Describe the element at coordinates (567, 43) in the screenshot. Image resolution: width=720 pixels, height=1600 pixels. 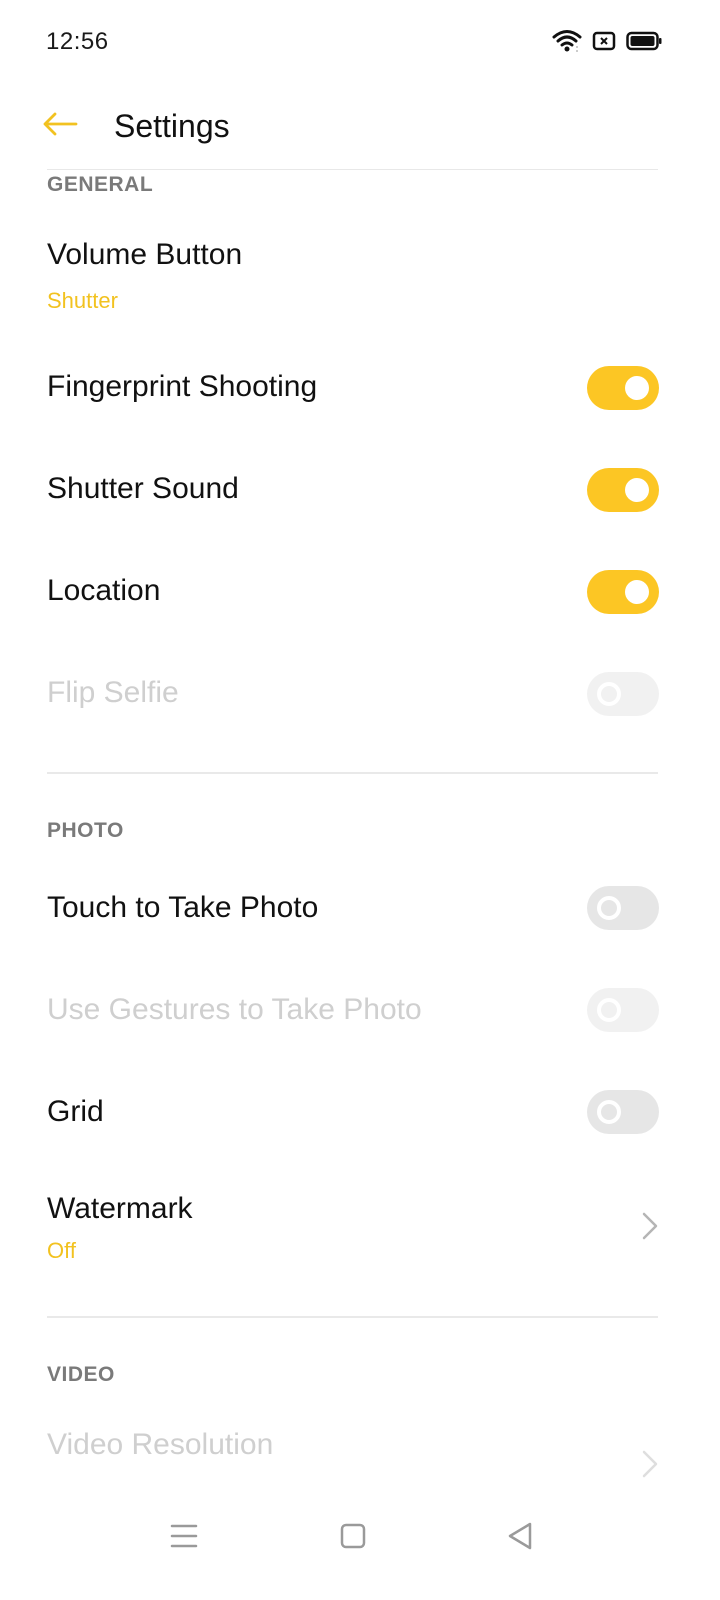
I see `wifi-icon` at that location.